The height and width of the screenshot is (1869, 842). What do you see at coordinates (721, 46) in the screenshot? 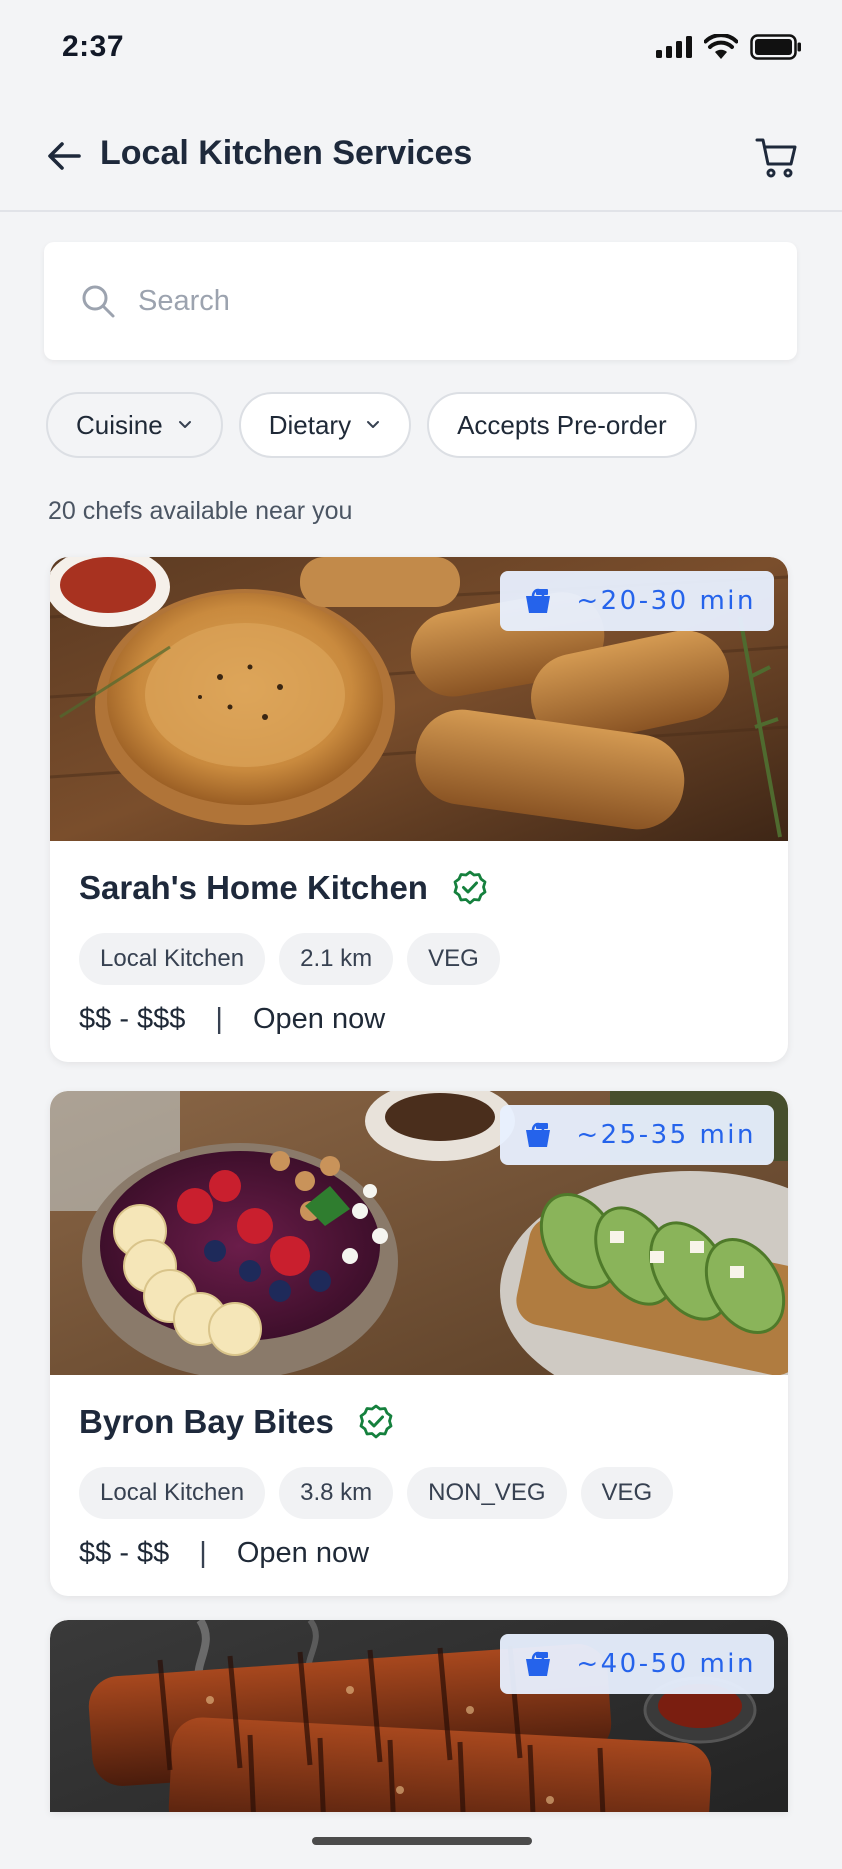
I see `wifi-icon` at bounding box center [721, 46].